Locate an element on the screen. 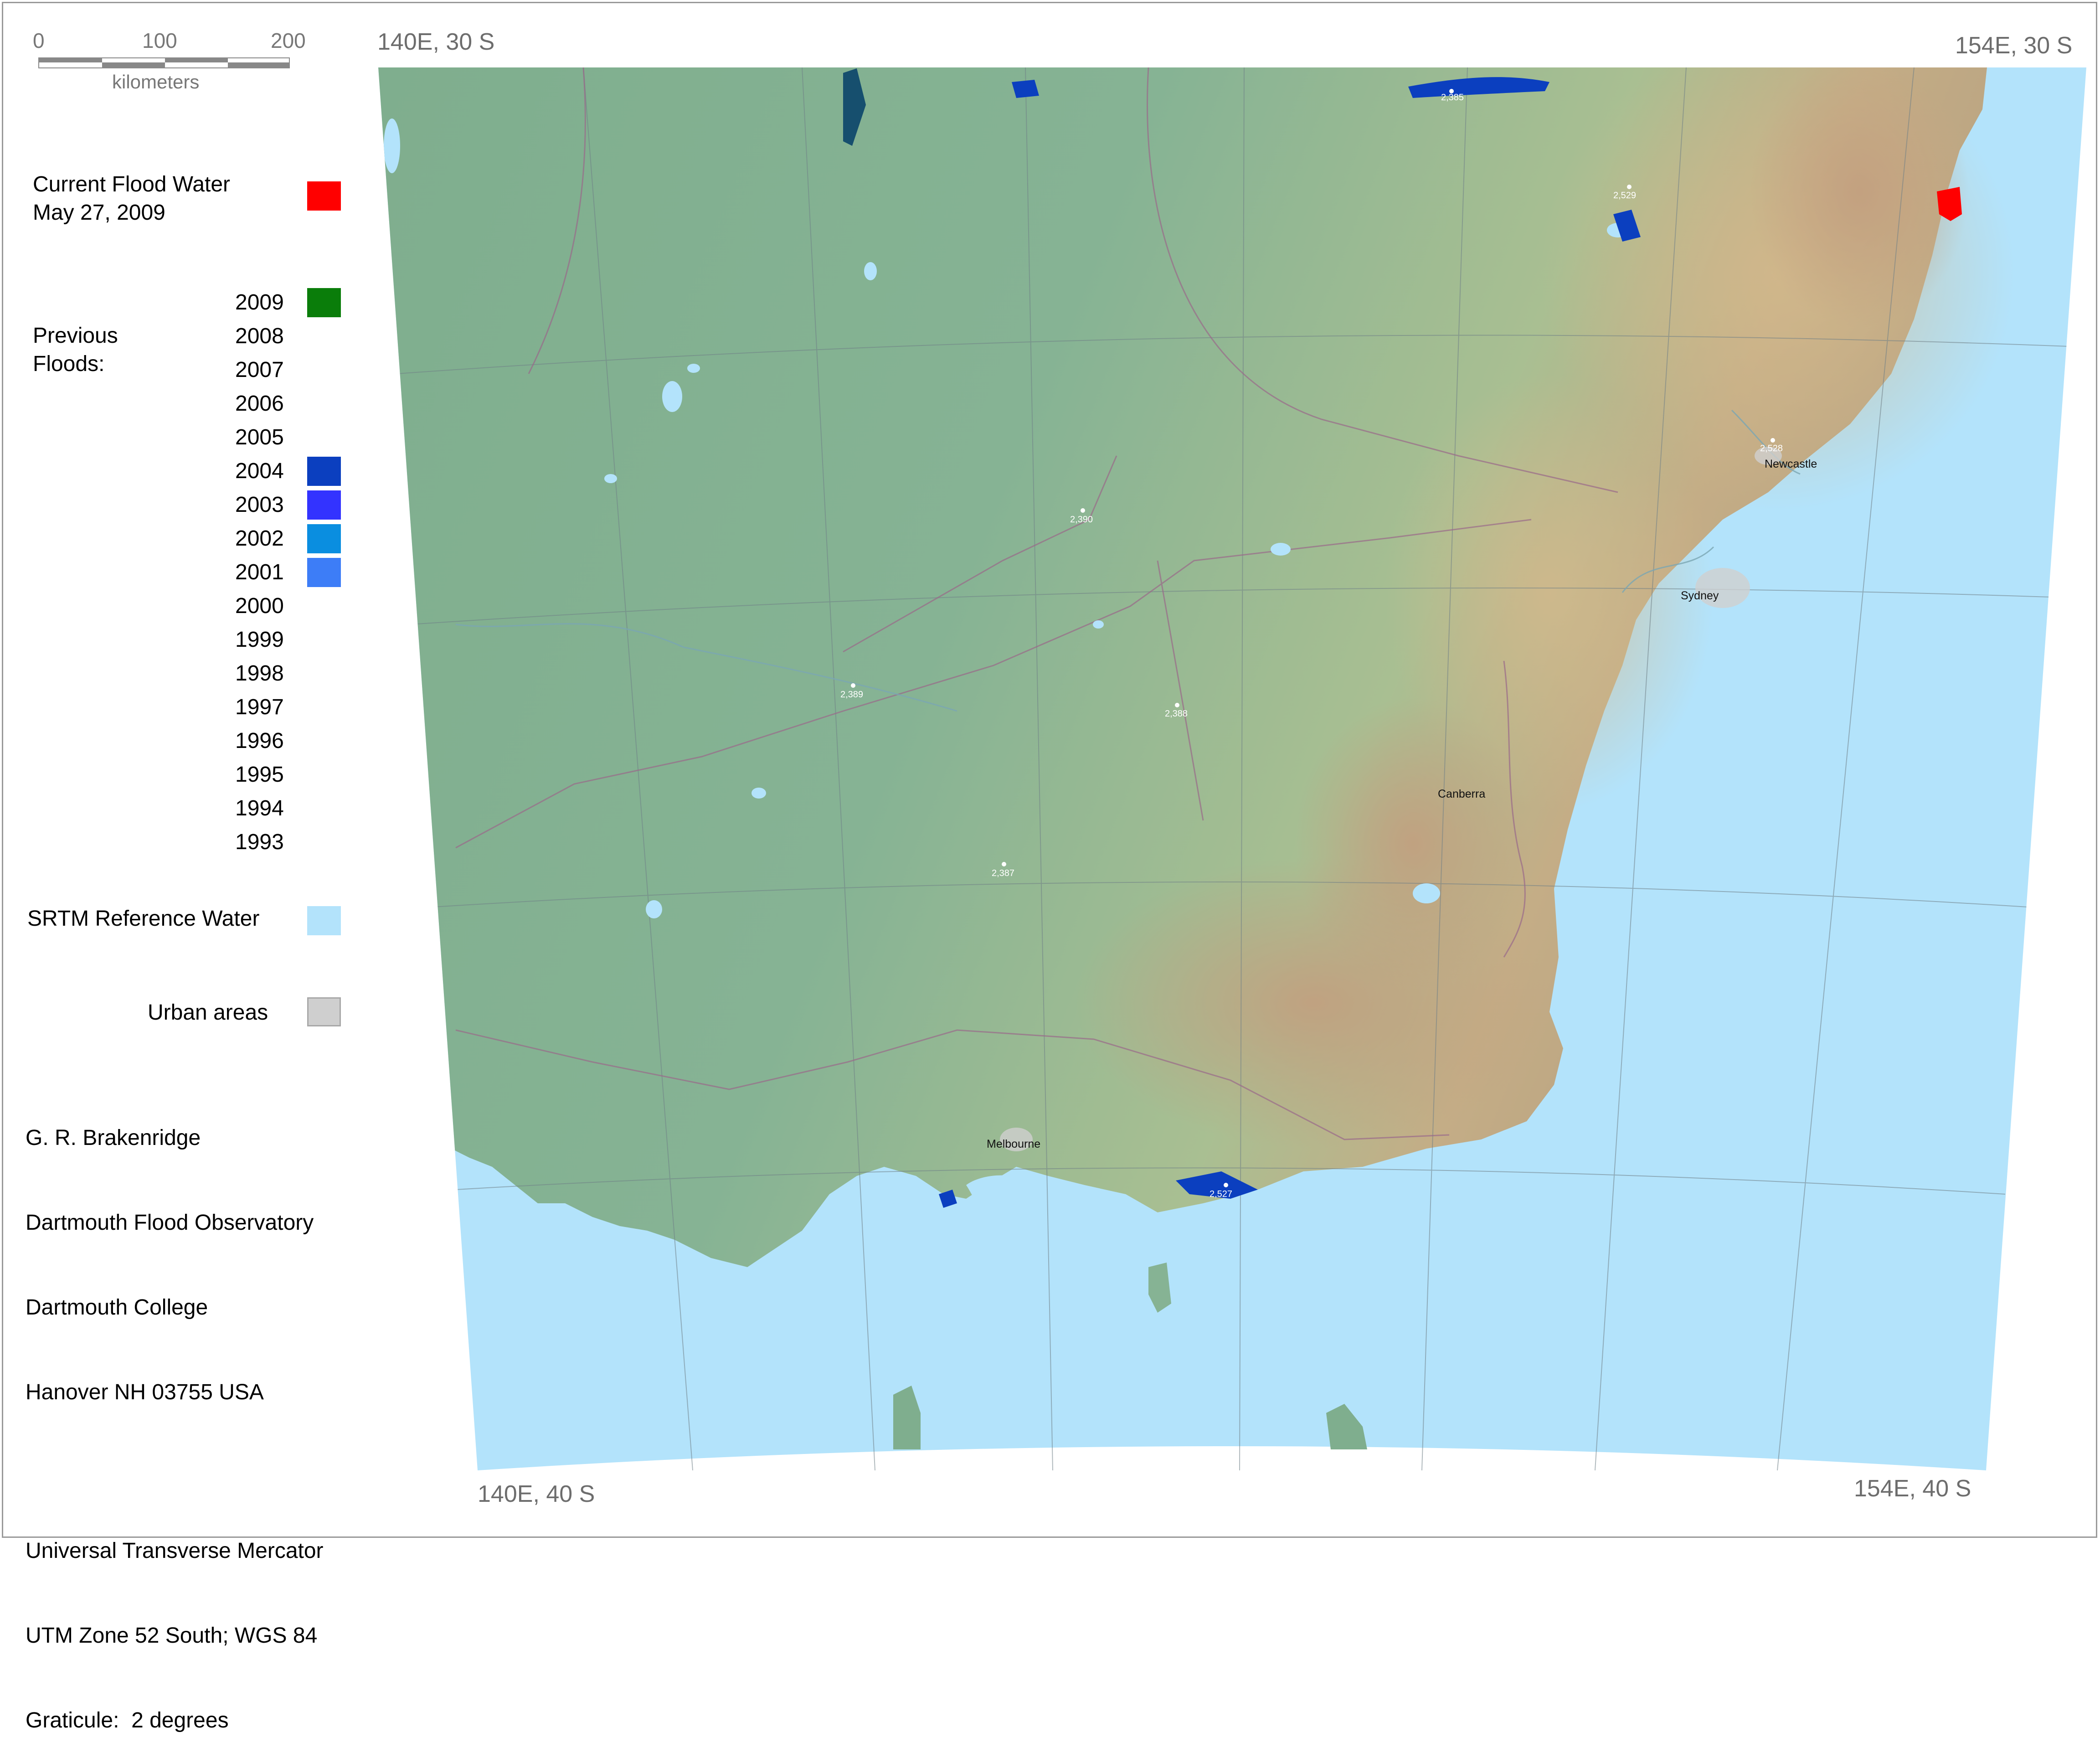 Image resolution: width=2100 pixels, height=1763 pixels. highlands-northeast is located at coordinates (1859, 198).